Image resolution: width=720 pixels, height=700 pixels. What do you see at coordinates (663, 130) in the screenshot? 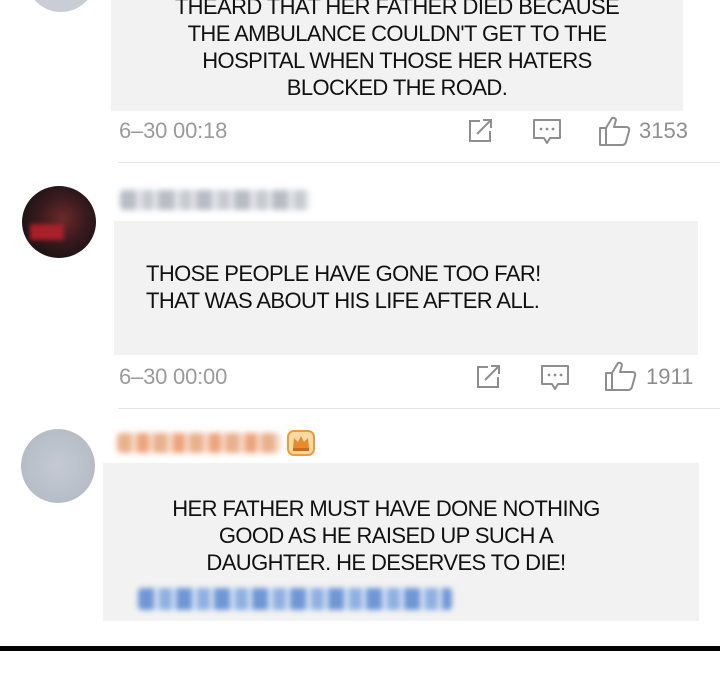
I see `like-count: 3153` at bounding box center [663, 130].